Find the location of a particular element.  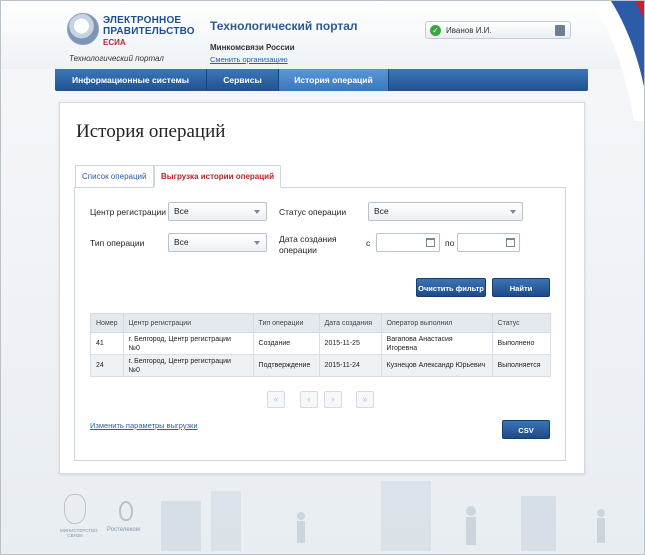

pager-last-button: » is located at coordinates (365, 399).